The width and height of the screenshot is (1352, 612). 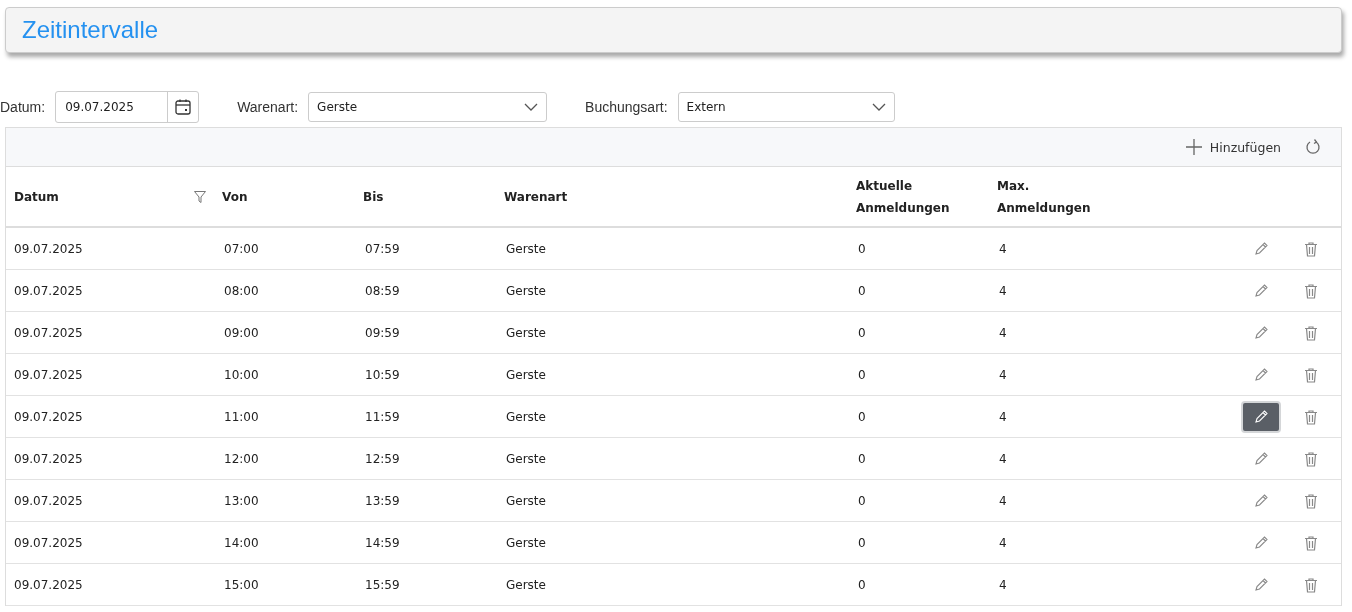 What do you see at coordinates (241, 542) in the screenshot?
I see `table-cell: 14:00` at bounding box center [241, 542].